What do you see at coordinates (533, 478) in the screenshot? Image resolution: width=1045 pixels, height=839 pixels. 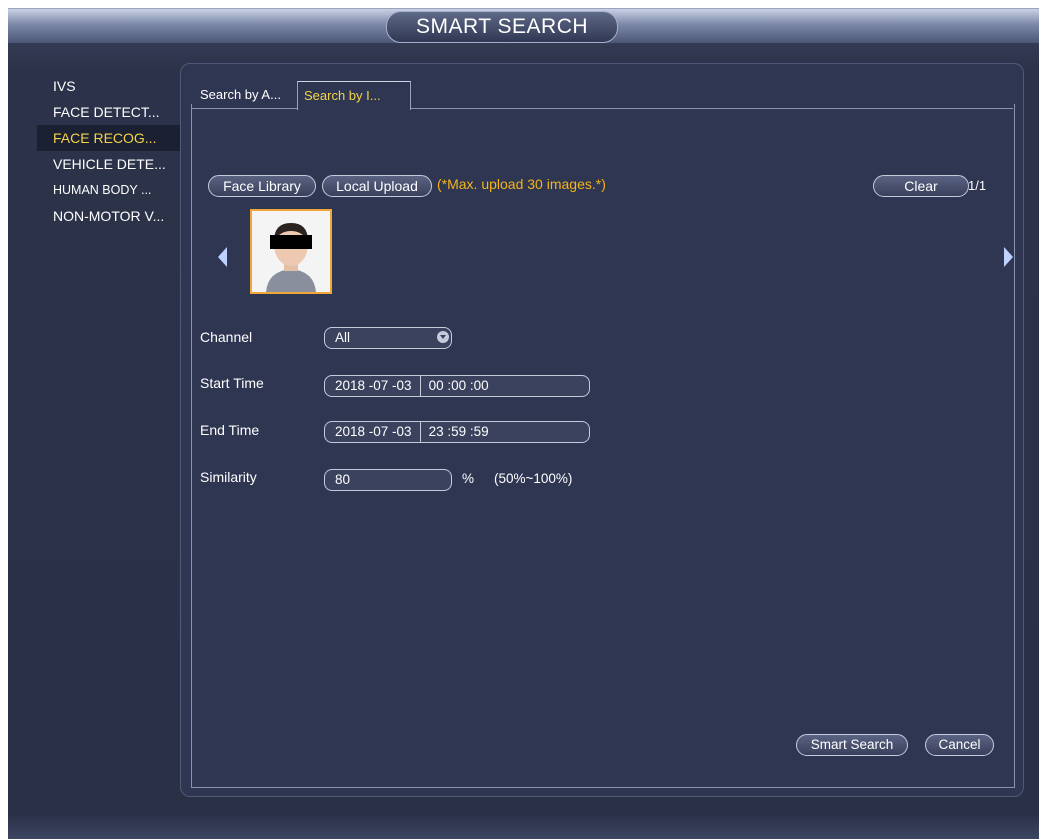 I see `similarity-range: (50%~100%)` at bounding box center [533, 478].